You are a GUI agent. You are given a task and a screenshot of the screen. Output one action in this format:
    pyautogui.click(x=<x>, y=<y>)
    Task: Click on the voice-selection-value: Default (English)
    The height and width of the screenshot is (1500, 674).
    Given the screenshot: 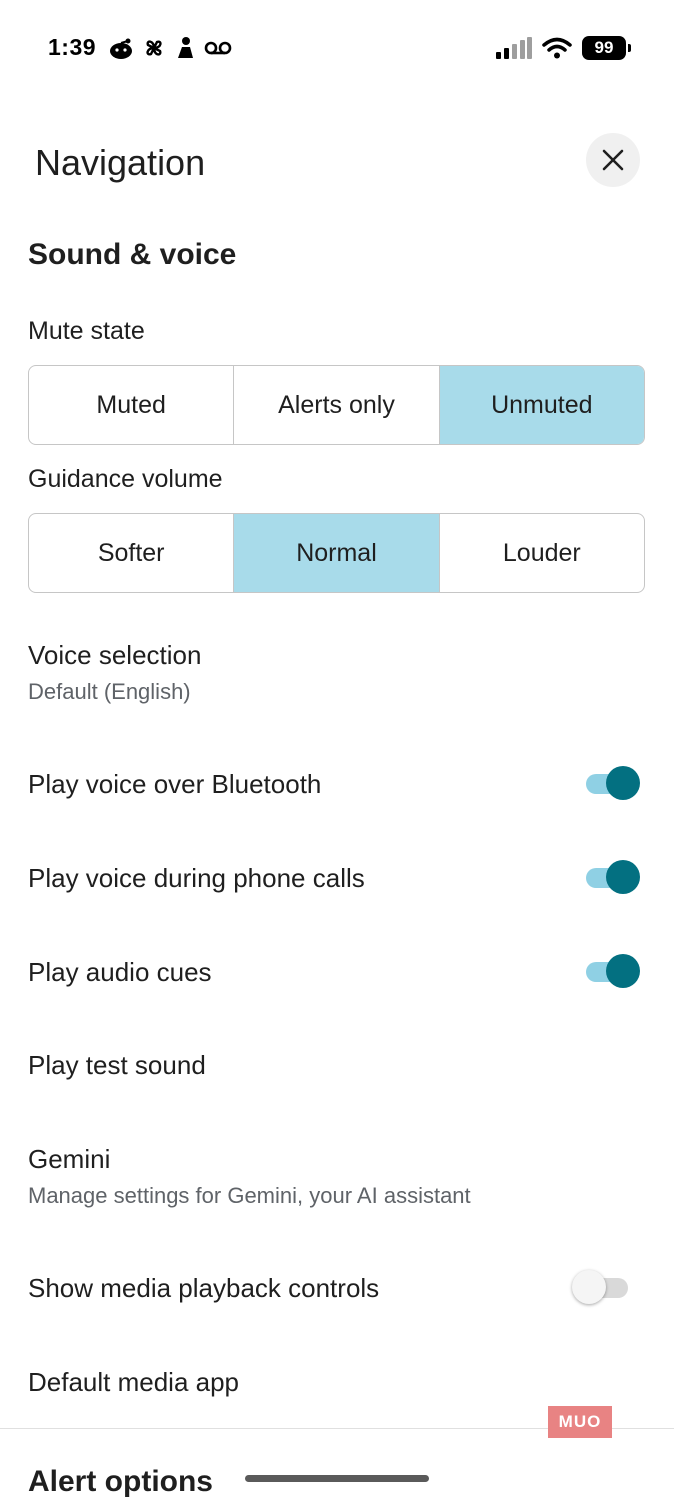 What is the action you would take?
    pyautogui.click(x=109, y=691)
    